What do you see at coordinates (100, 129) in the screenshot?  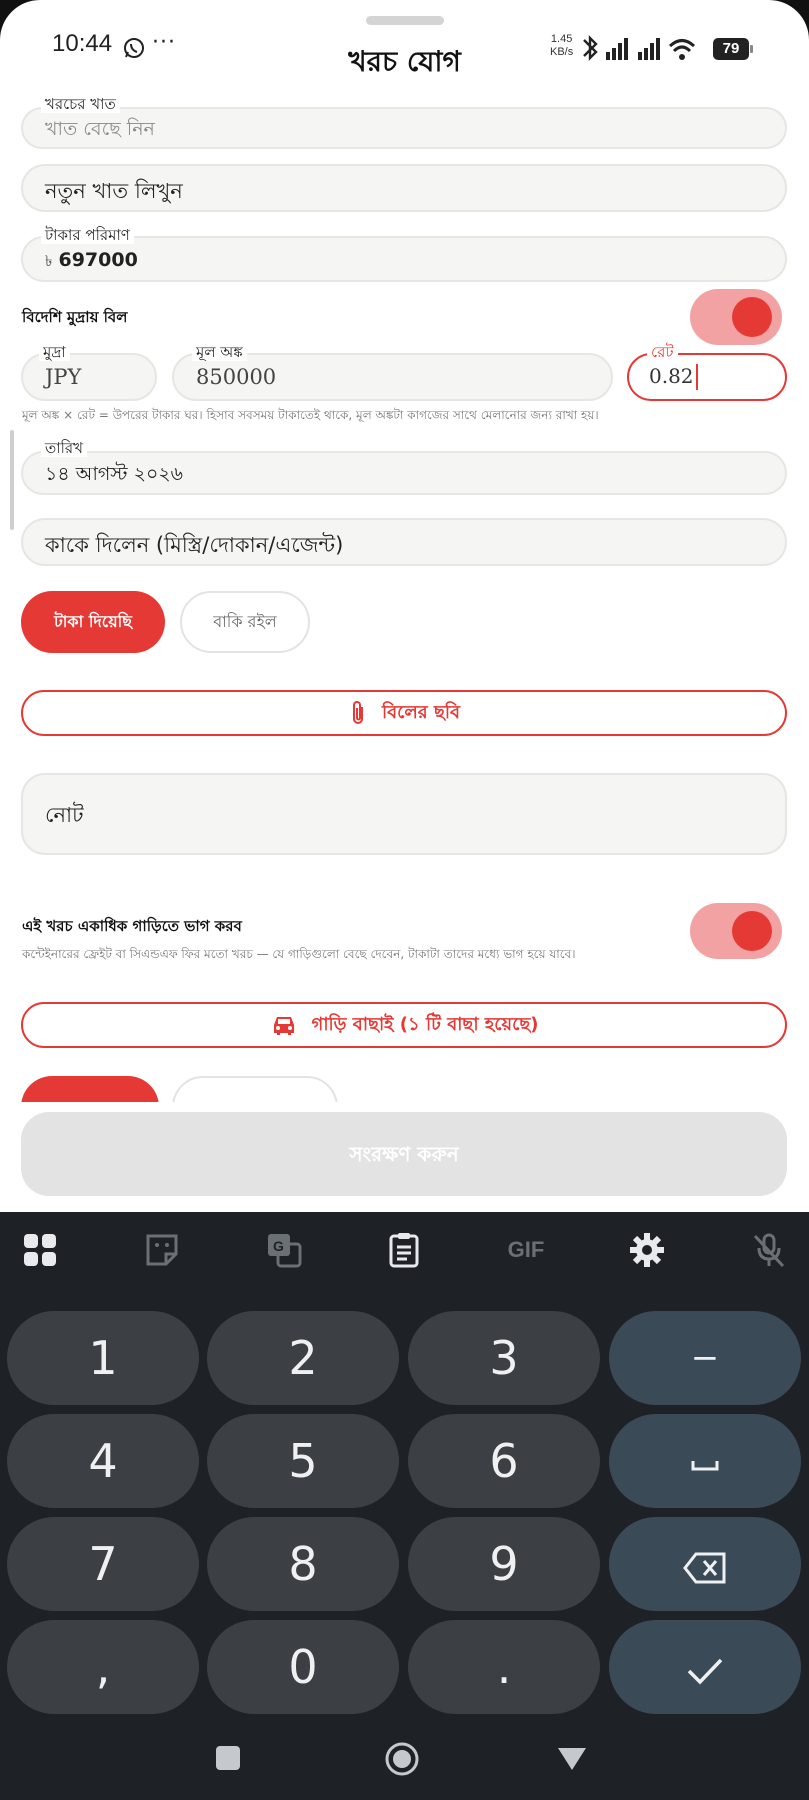 I see `category-placeholder: খাত বেছে নিন` at bounding box center [100, 129].